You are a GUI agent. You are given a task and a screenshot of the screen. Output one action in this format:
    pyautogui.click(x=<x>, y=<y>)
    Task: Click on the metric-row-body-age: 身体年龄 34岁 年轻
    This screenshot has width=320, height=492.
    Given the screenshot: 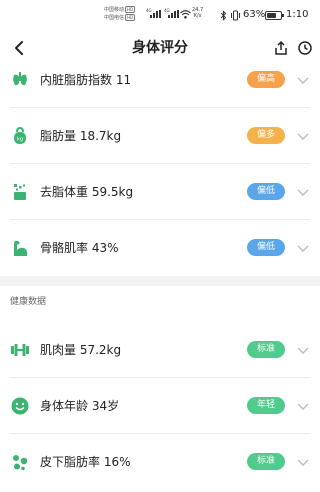 What is the action you would take?
    pyautogui.click(x=160, y=406)
    